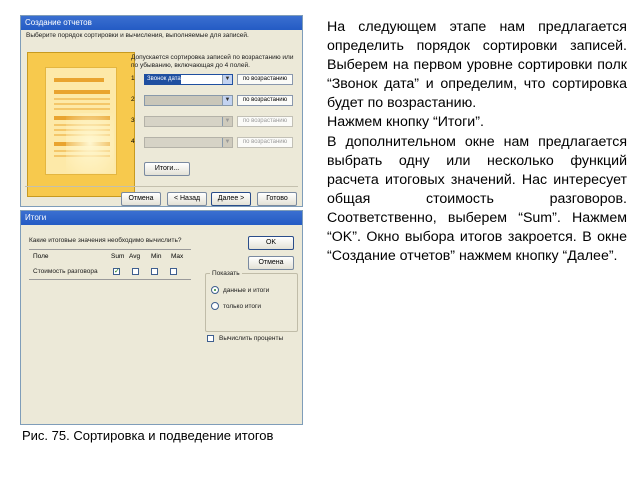  I want to click on radio-label: данные и итоги, so click(246, 290).